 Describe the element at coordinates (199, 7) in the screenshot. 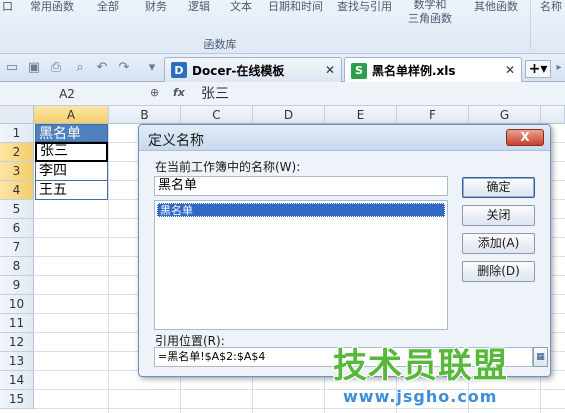

I see `ribbon-item-logic: 逻辑` at that location.